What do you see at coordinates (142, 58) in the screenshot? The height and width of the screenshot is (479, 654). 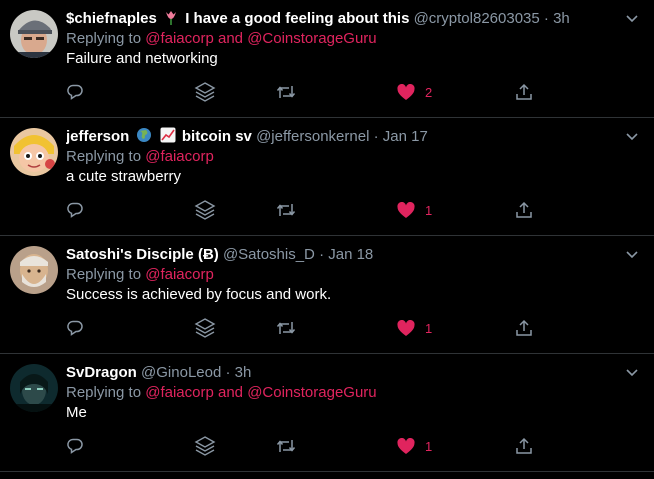 I see `tweet-text: Failure and networking` at bounding box center [142, 58].